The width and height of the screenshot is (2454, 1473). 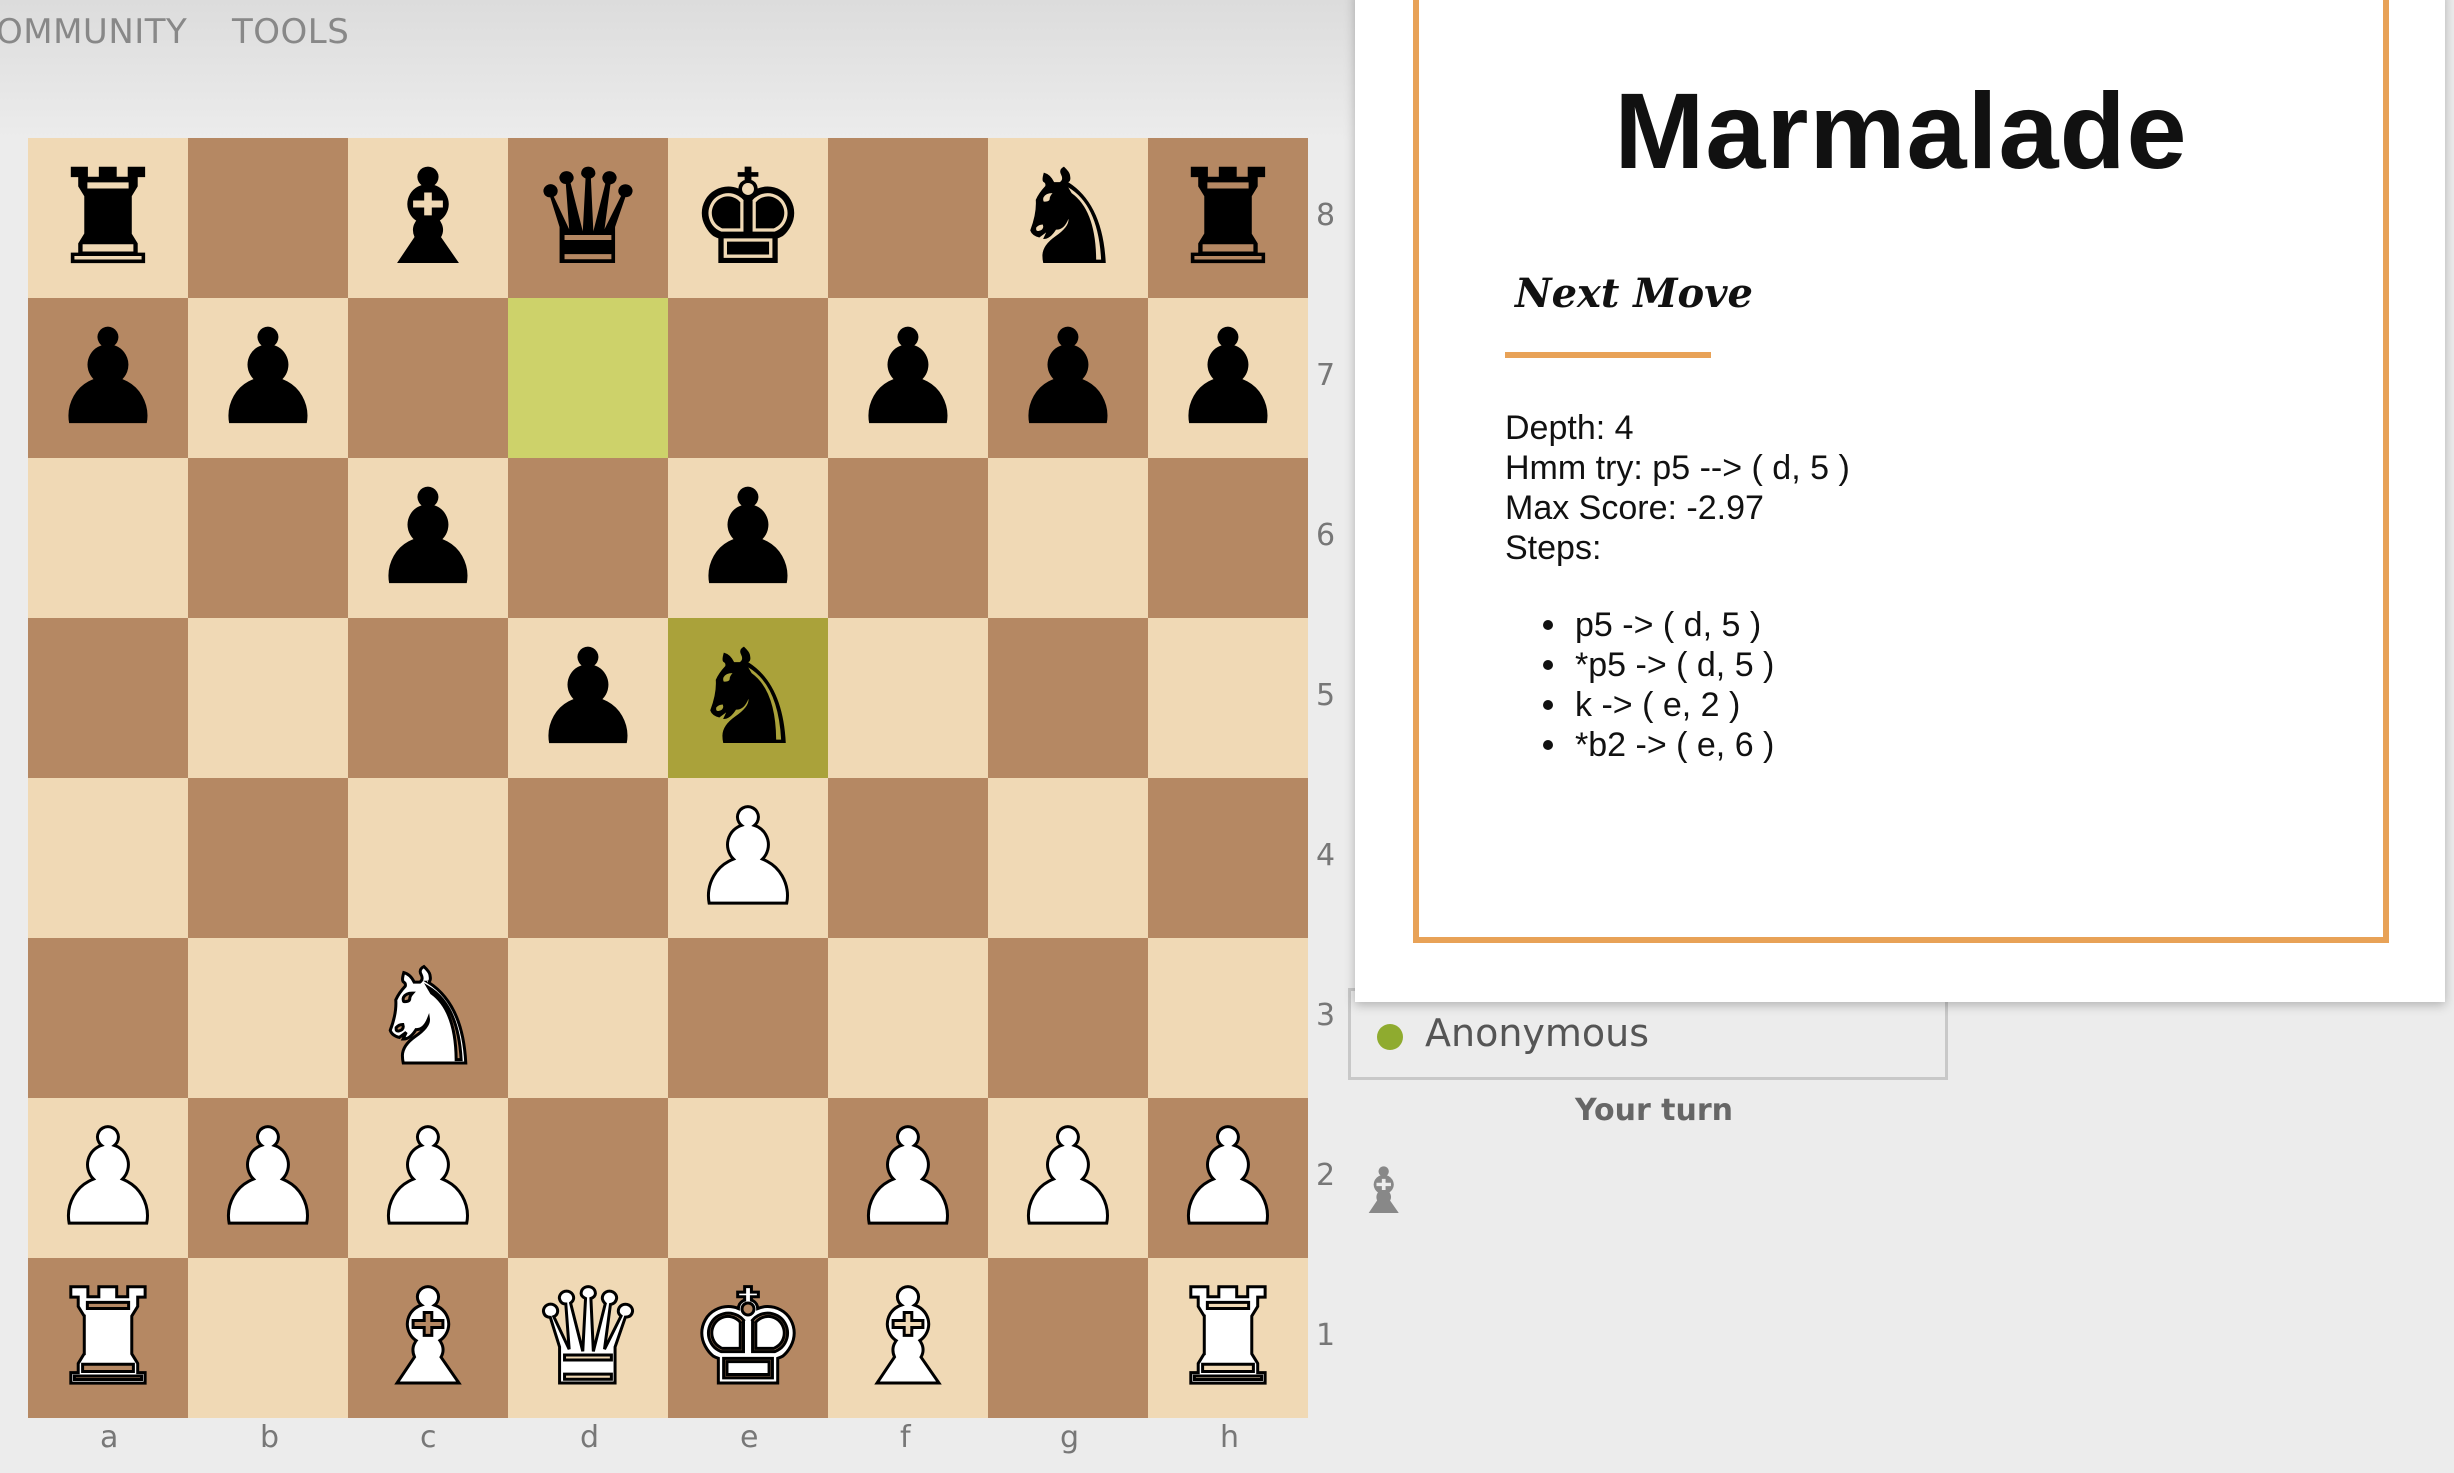 I want to click on square-d2, so click(x=588, y=1178).